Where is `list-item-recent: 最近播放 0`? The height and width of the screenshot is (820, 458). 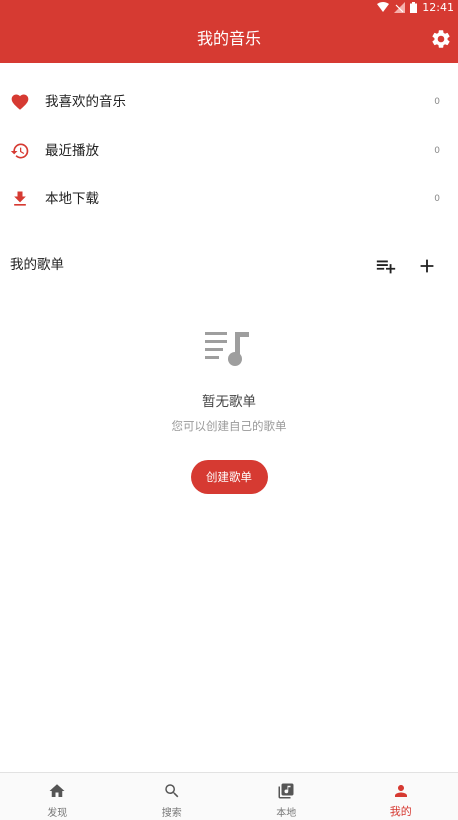 list-item-recent: 最近播放 0 is located at coordinates (229, 151).